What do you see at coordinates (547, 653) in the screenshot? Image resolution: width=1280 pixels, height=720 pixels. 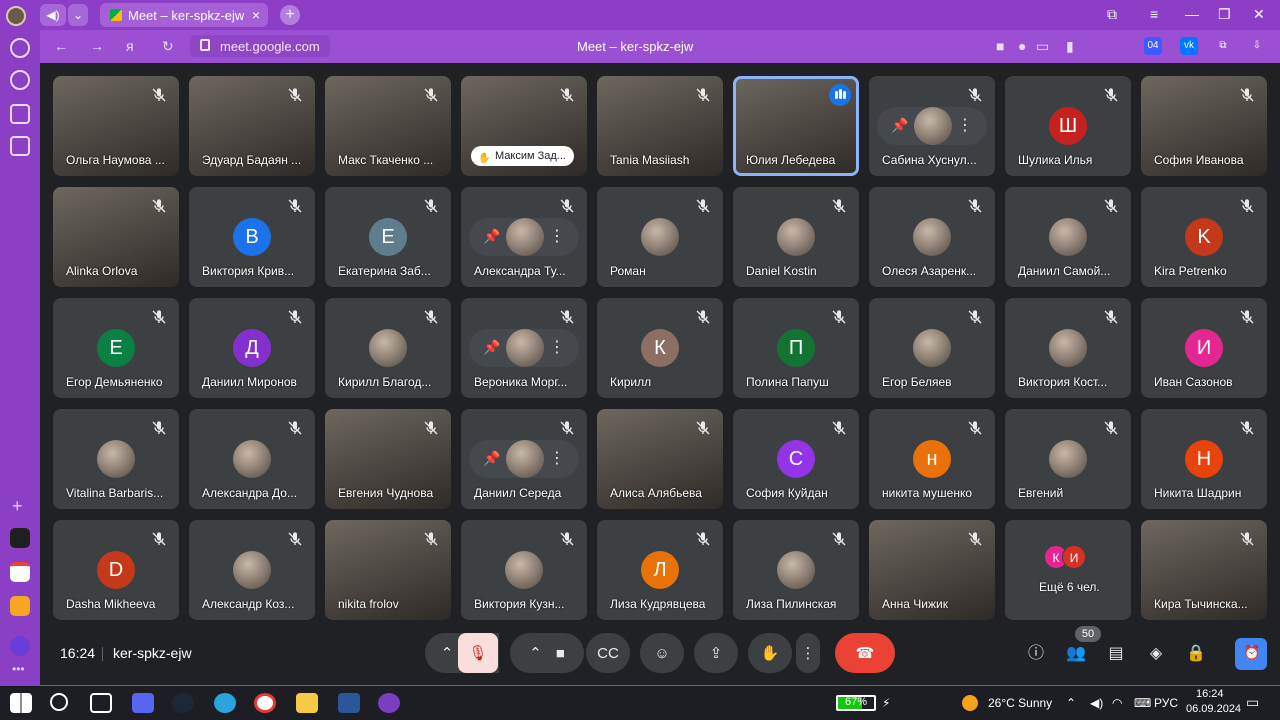 I see `camera-button: ⌃ ■` at bounding box center [547, 653].